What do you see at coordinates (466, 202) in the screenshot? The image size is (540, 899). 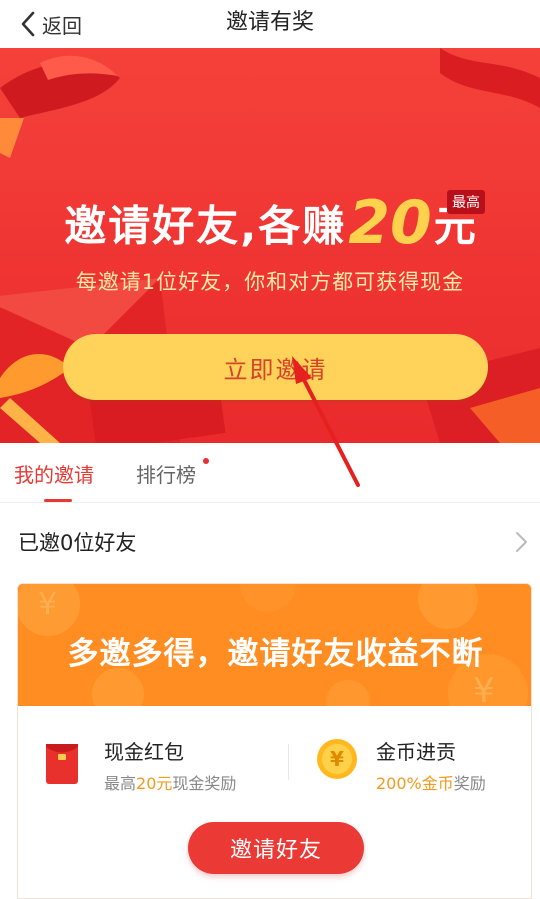 I see `max-badge: 最高` at bounding box center [466, 202].